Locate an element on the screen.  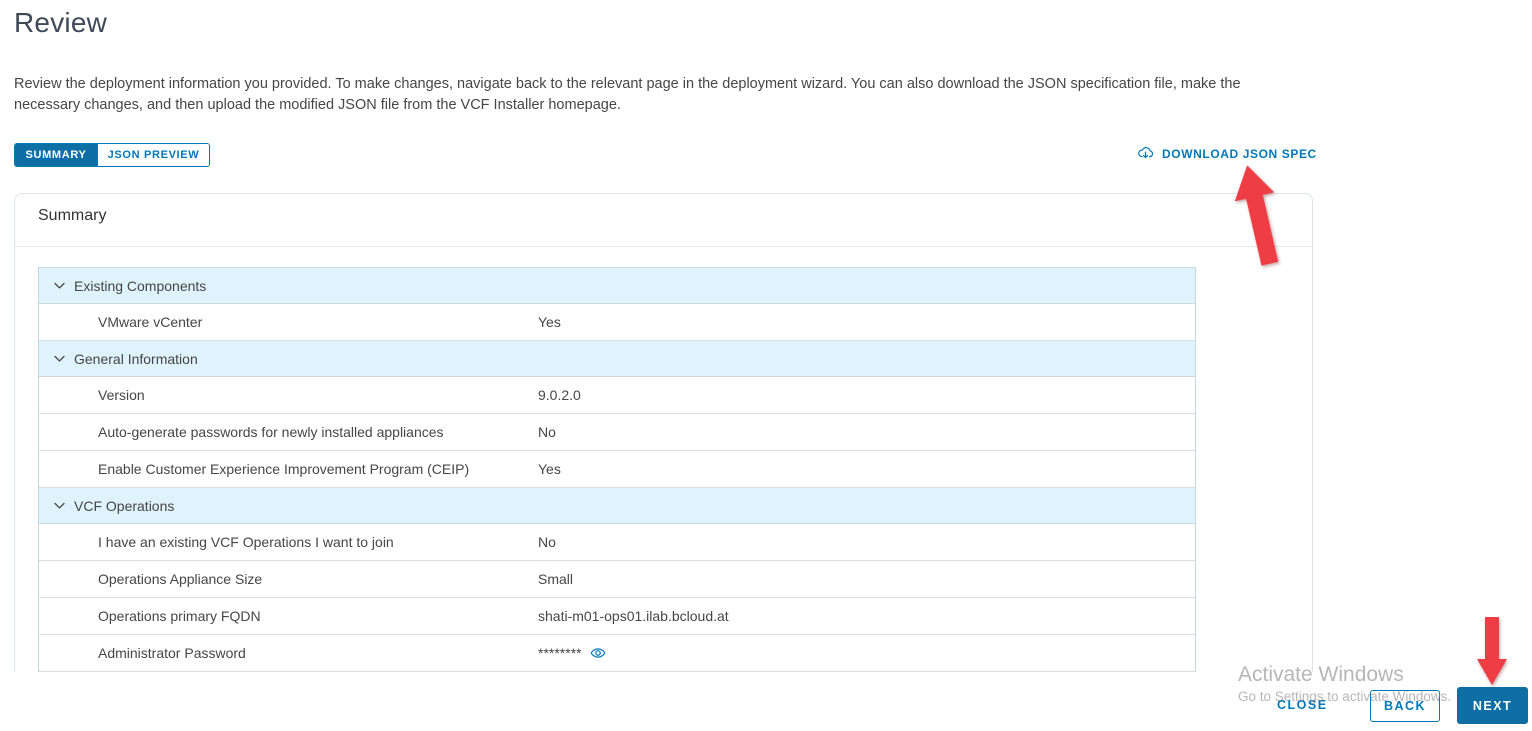
tab-json-preview: JSON PREVIEW is located at coordinates (153, 155).